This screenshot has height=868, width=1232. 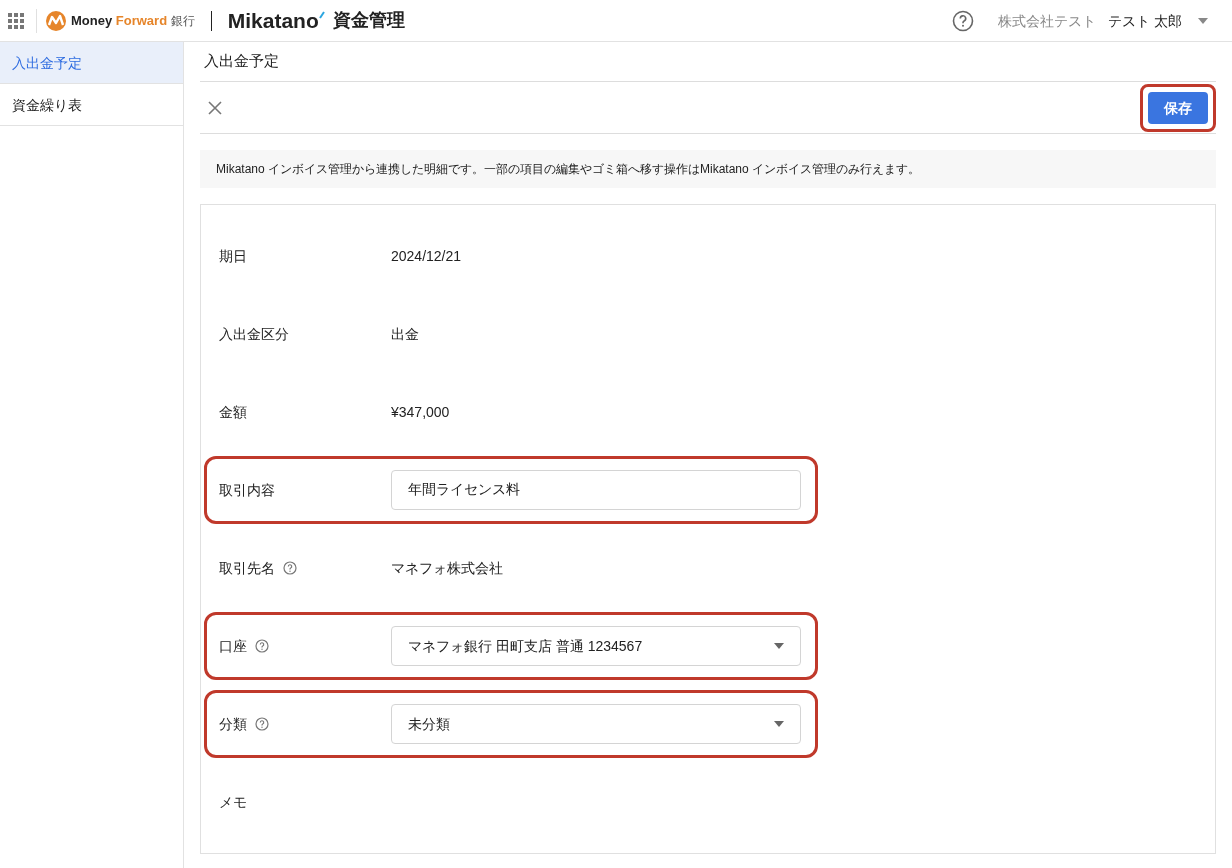 I want to click on info-notice: Mikatano インボイス管理から連携した明細です。一部の項目の編集やゴミ箱へ移す操作はMikatano インボイス管理のみ行えます。, so click(x=708, y=169).